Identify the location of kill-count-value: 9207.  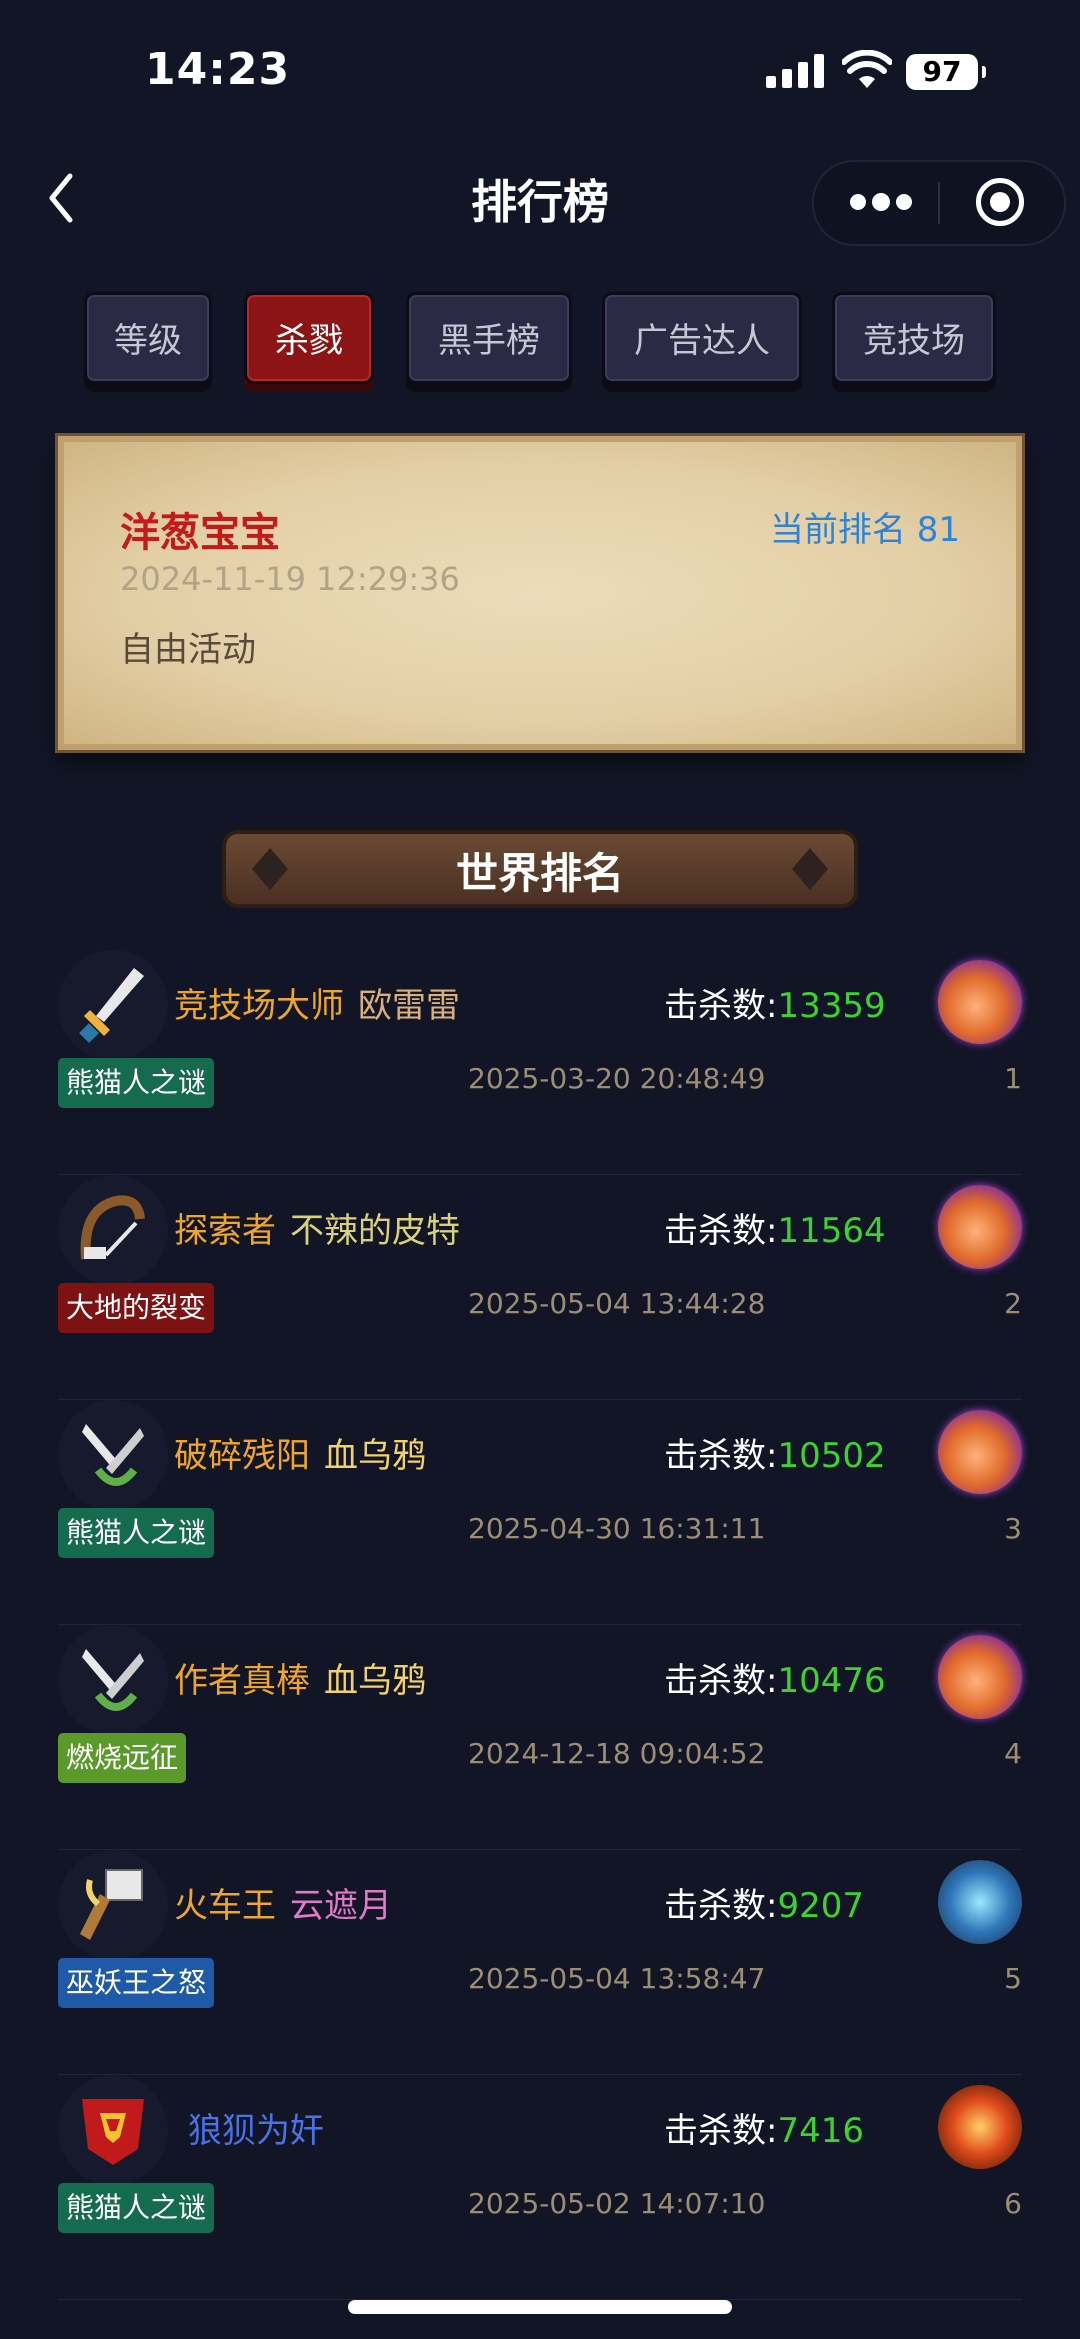
(820, 1906).